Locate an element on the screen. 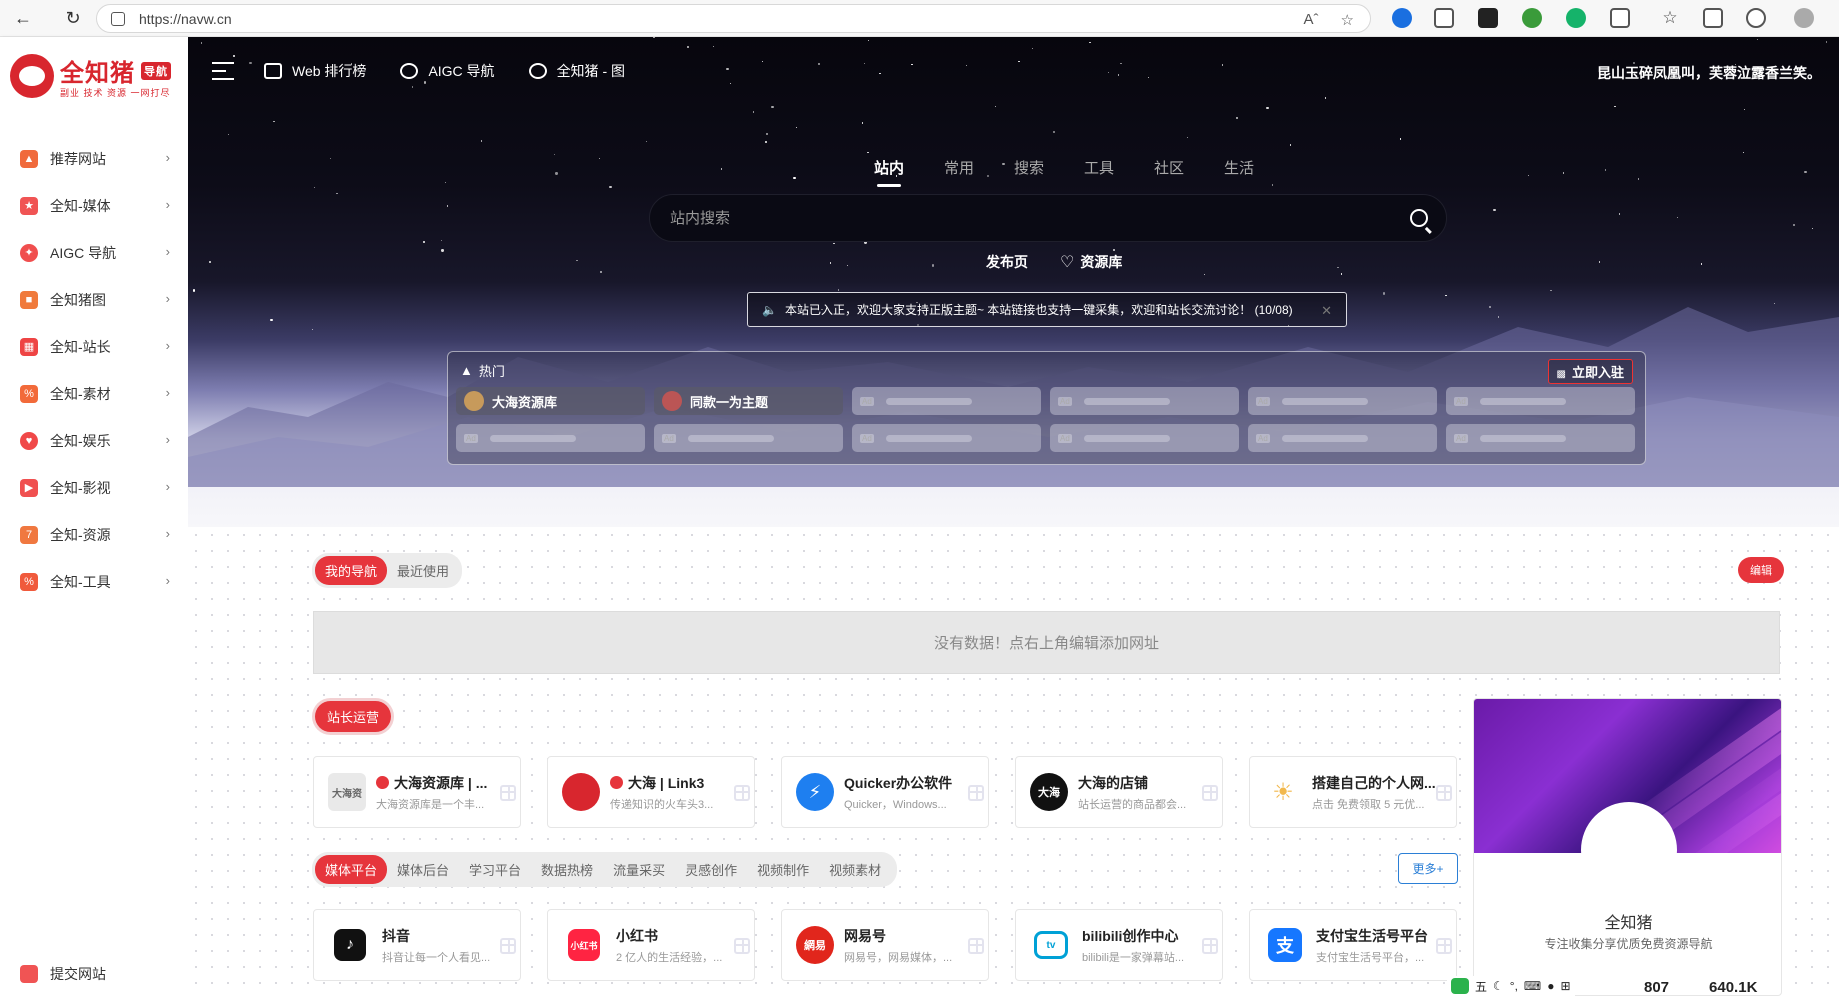  lock-icon is located at coordinates (118, 18).